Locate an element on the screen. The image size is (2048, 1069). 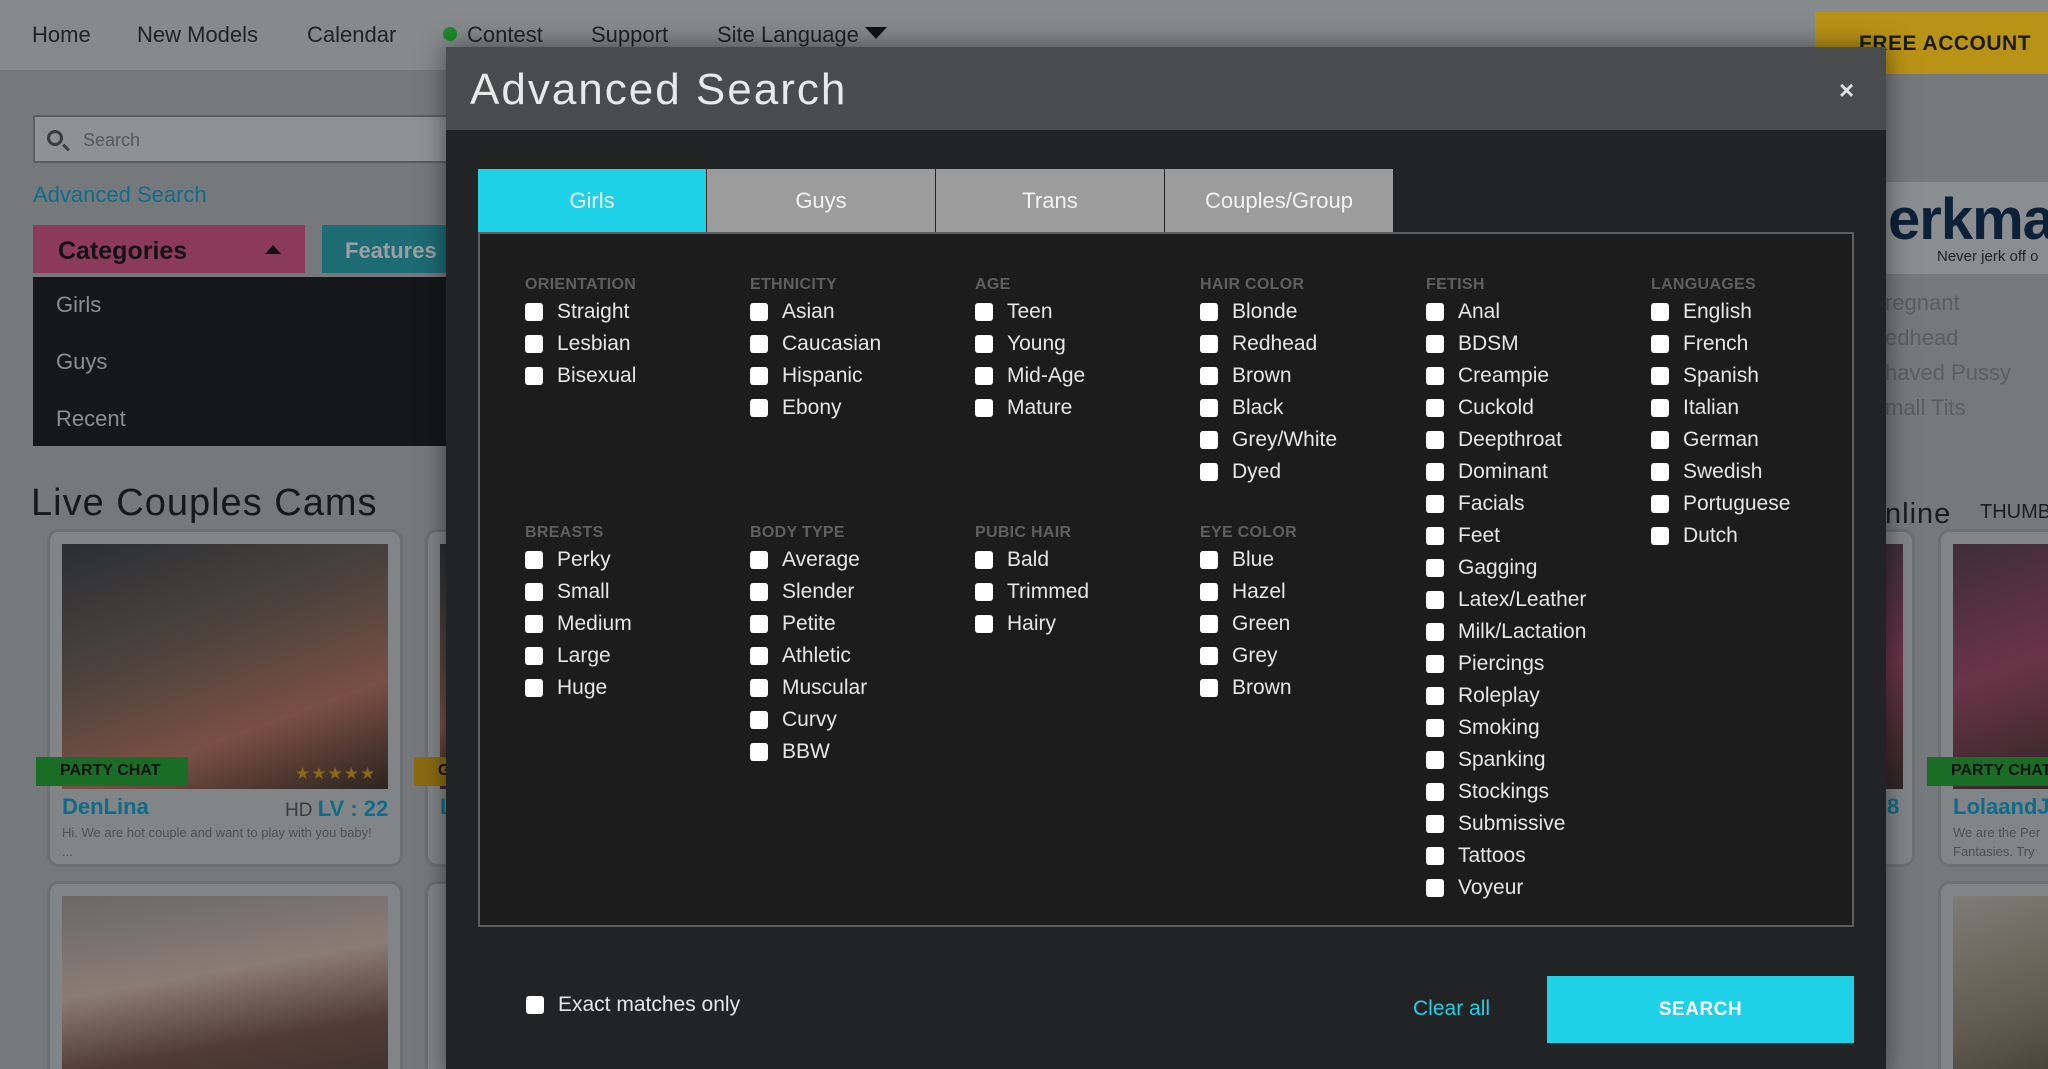
filter-option: Petite is located at coordinates (808, 624).